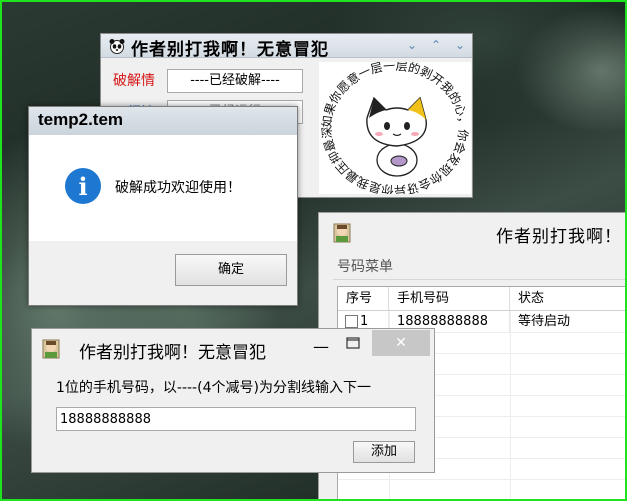 The width and height of the screenshot is (627, 501). I want to click on cracker-titlebar: 作者别打我啊！无意冒犯 ⌄ ⌃ ⌄, so click(286, 47).